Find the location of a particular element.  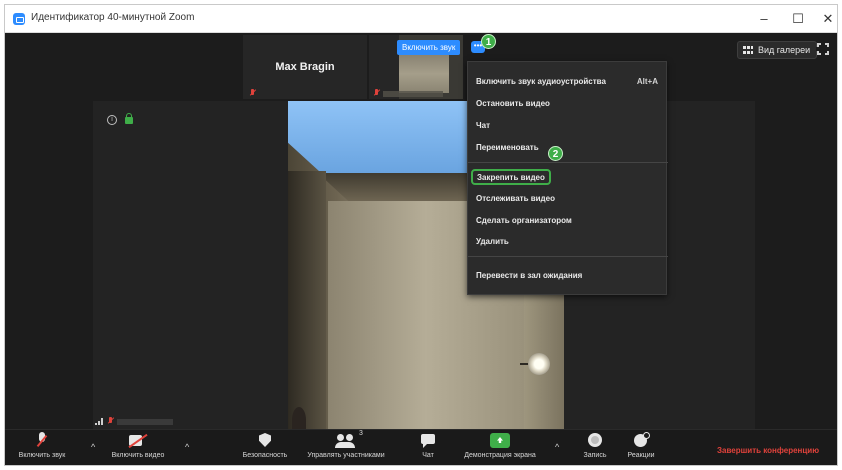

menu-item-pin-video: Закрепить видео is located at coordinates (568, 178).